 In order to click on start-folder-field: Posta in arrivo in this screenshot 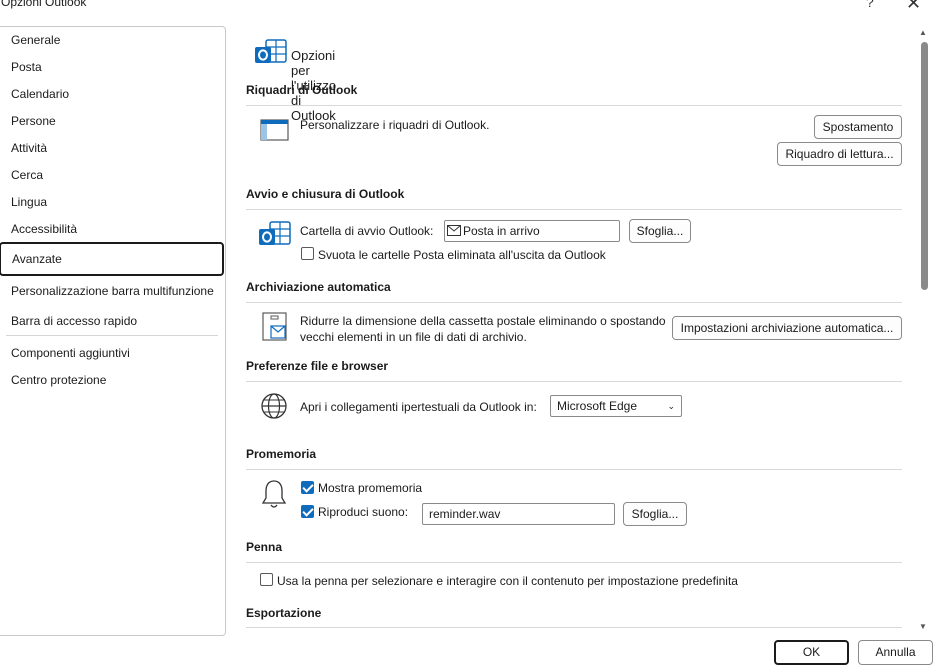, I will do `click(532, 231)`.